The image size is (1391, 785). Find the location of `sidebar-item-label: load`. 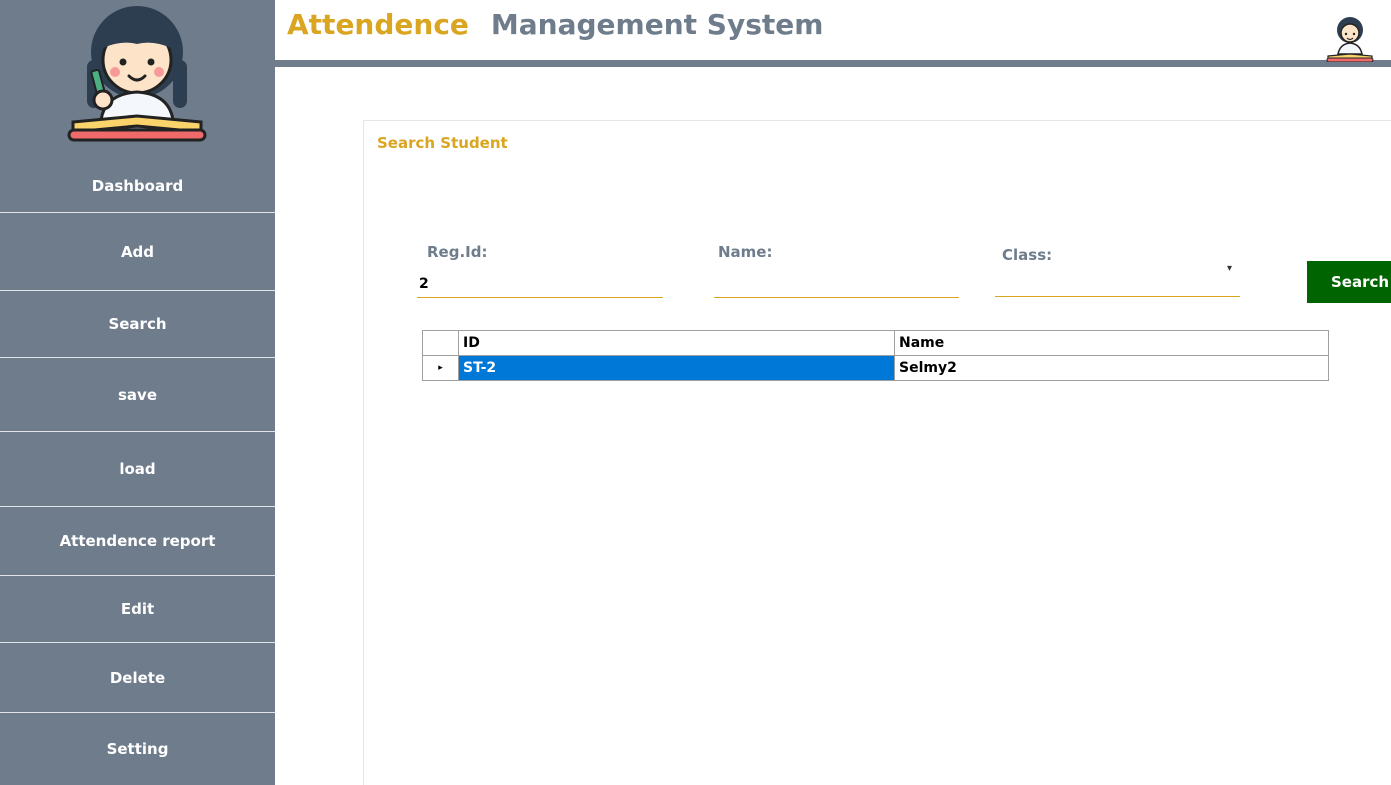

sidebar-item-label: load is located at coordinates (137, 469).